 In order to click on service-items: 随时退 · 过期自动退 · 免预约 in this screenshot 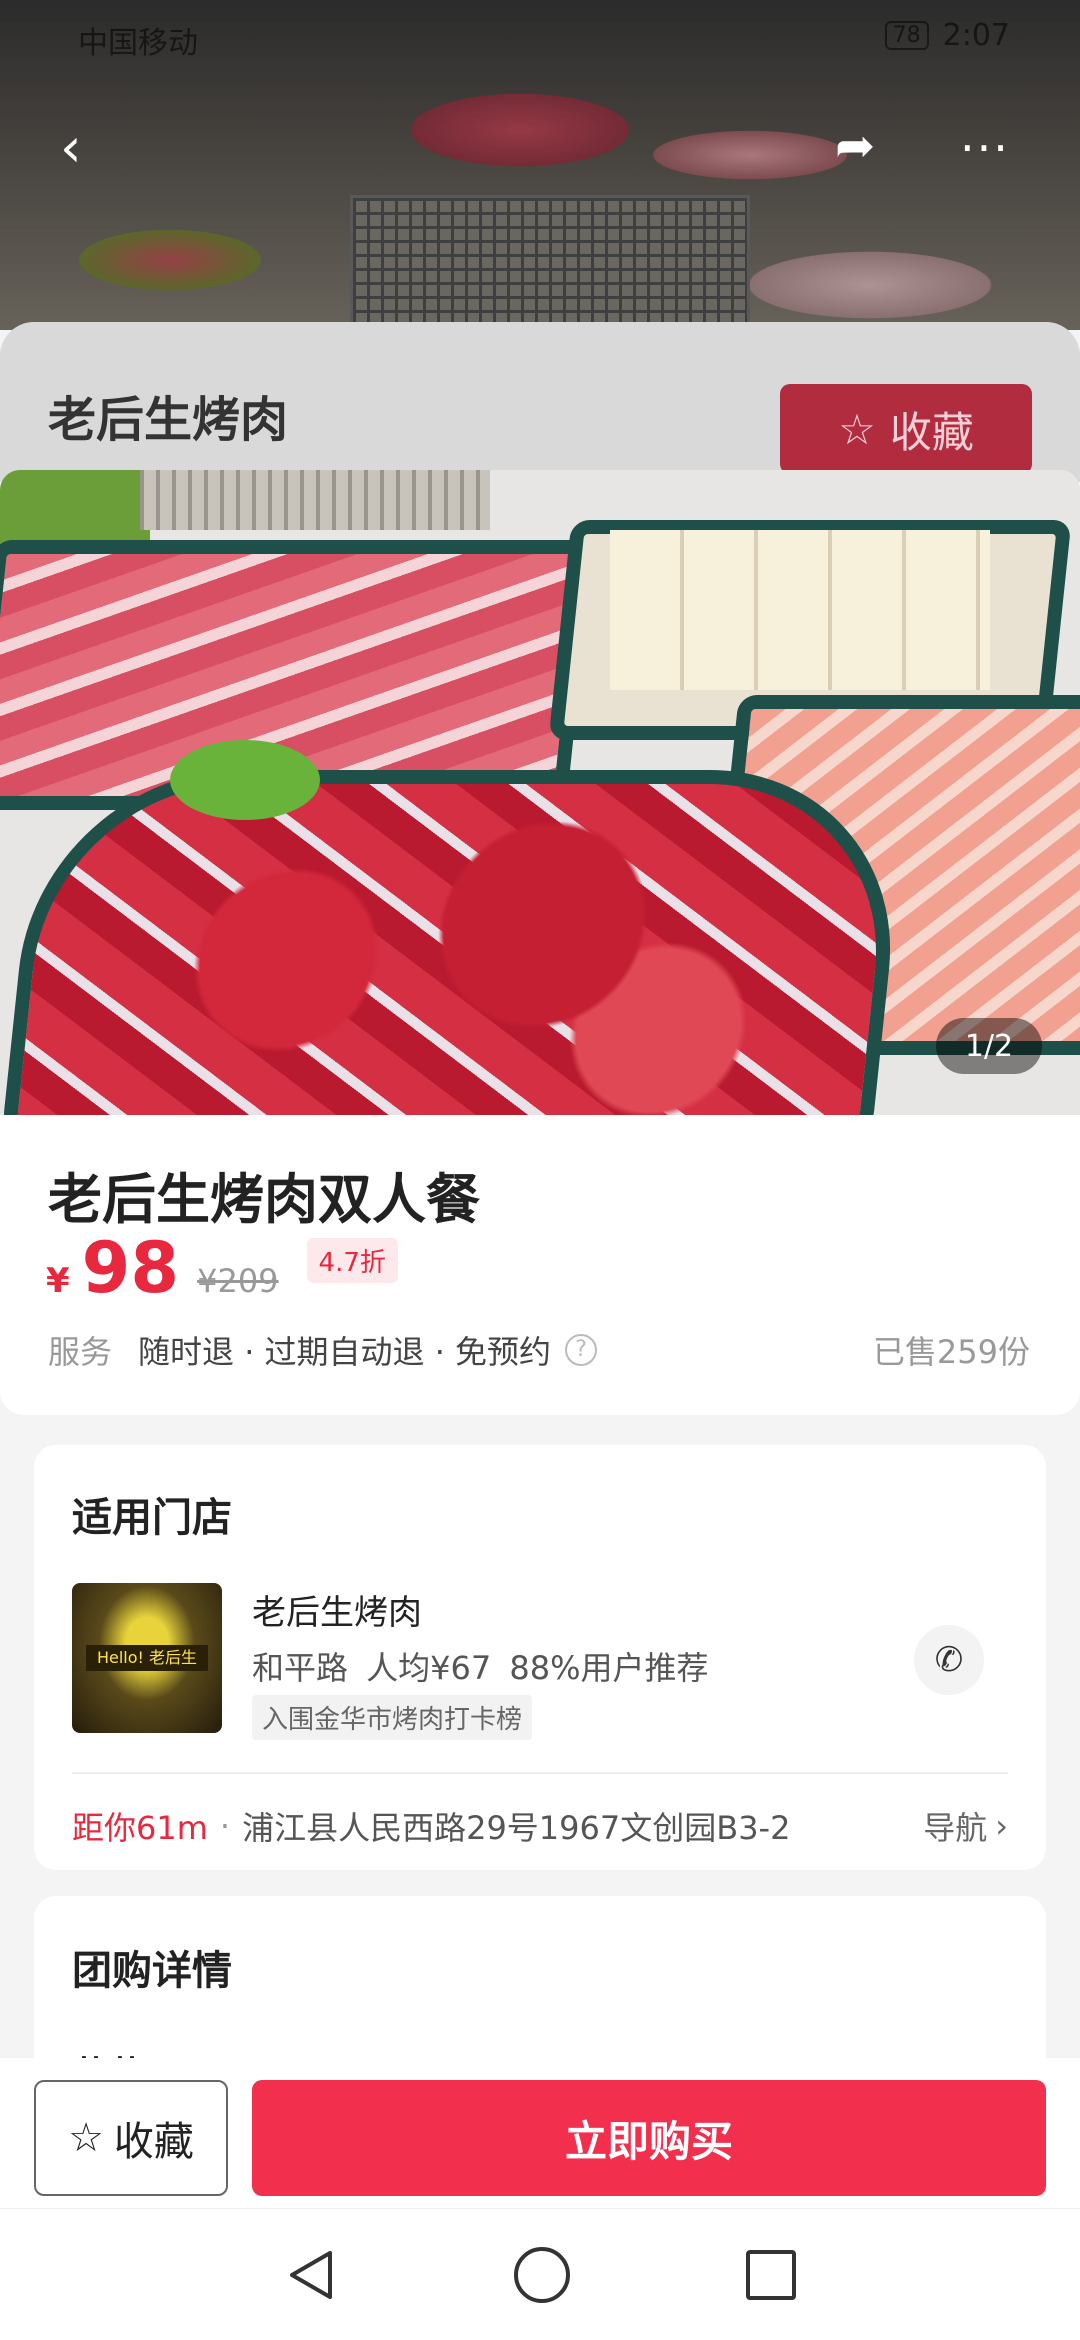, I will do `click(345, 1352)`.